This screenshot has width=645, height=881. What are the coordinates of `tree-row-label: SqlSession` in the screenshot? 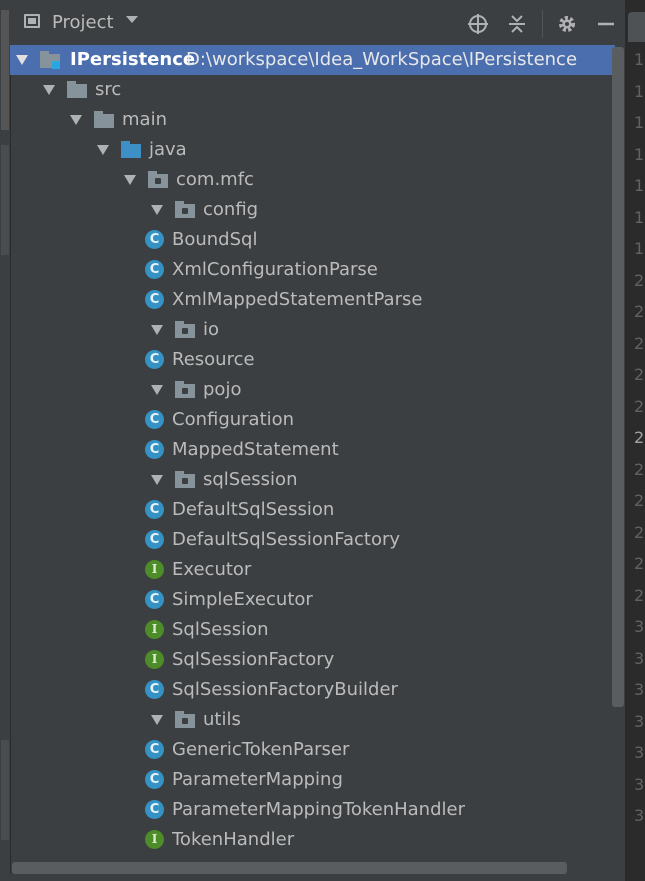 It's located at (220, 629).